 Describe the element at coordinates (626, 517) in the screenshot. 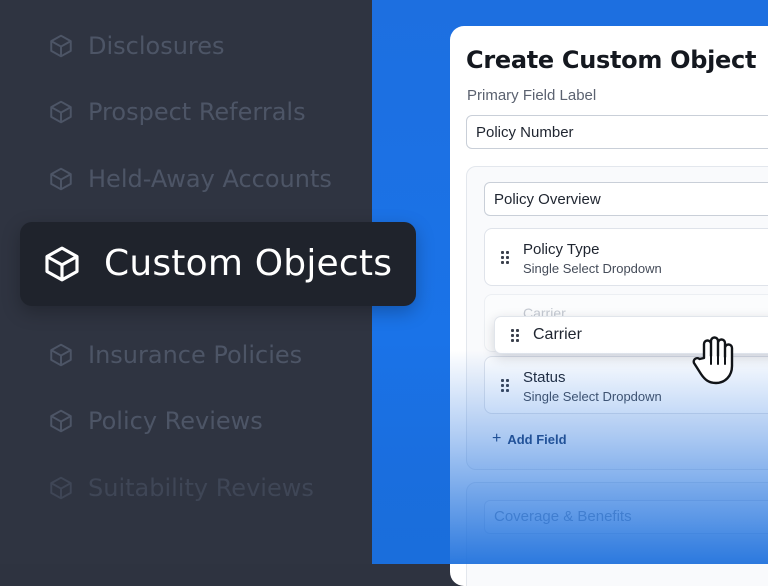

I see `next-section-name-input: Coverage & Benefits` at that location.